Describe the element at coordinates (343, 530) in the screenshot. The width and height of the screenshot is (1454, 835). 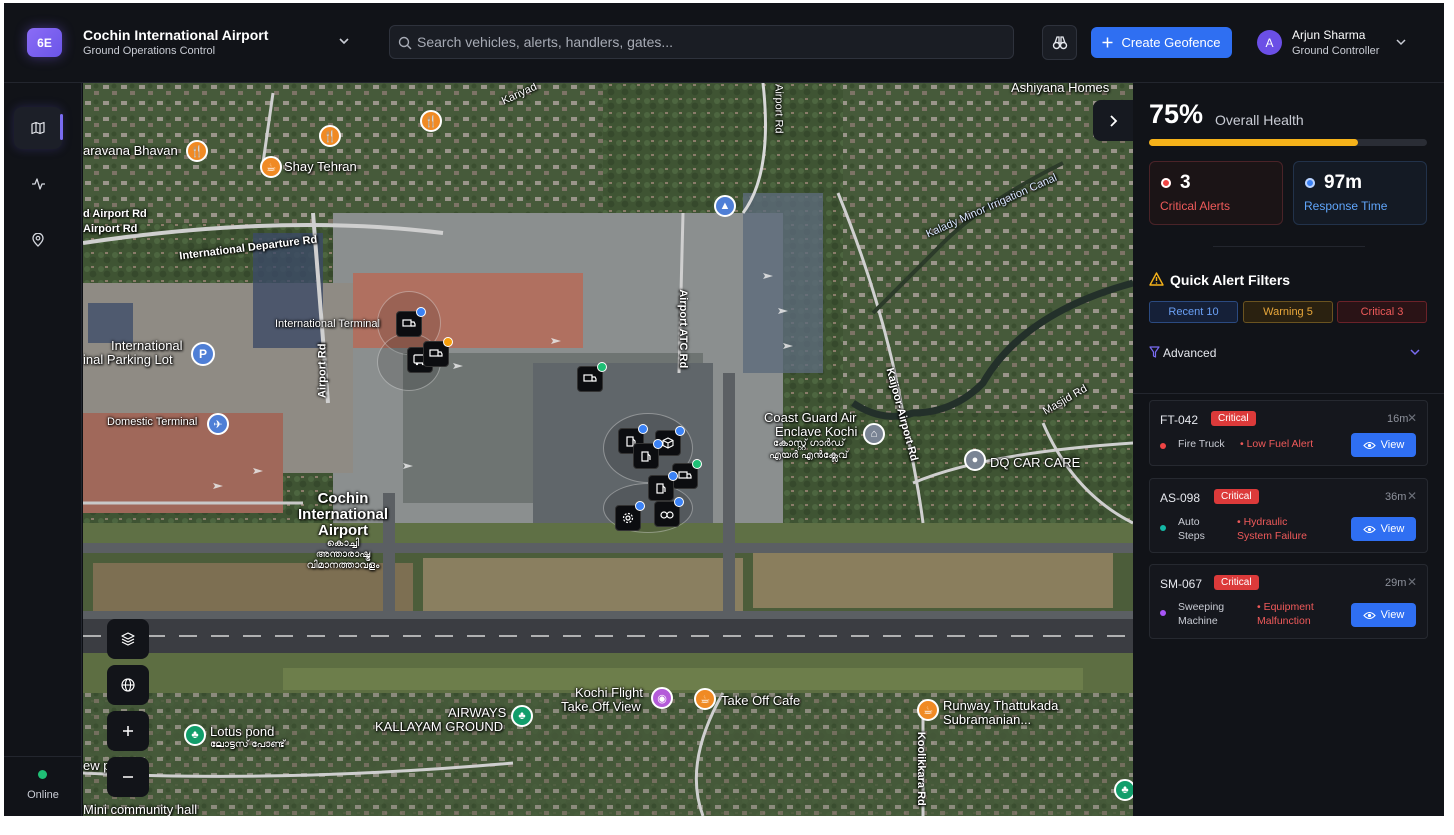
I see `map-label-airport: Airport` at that location.